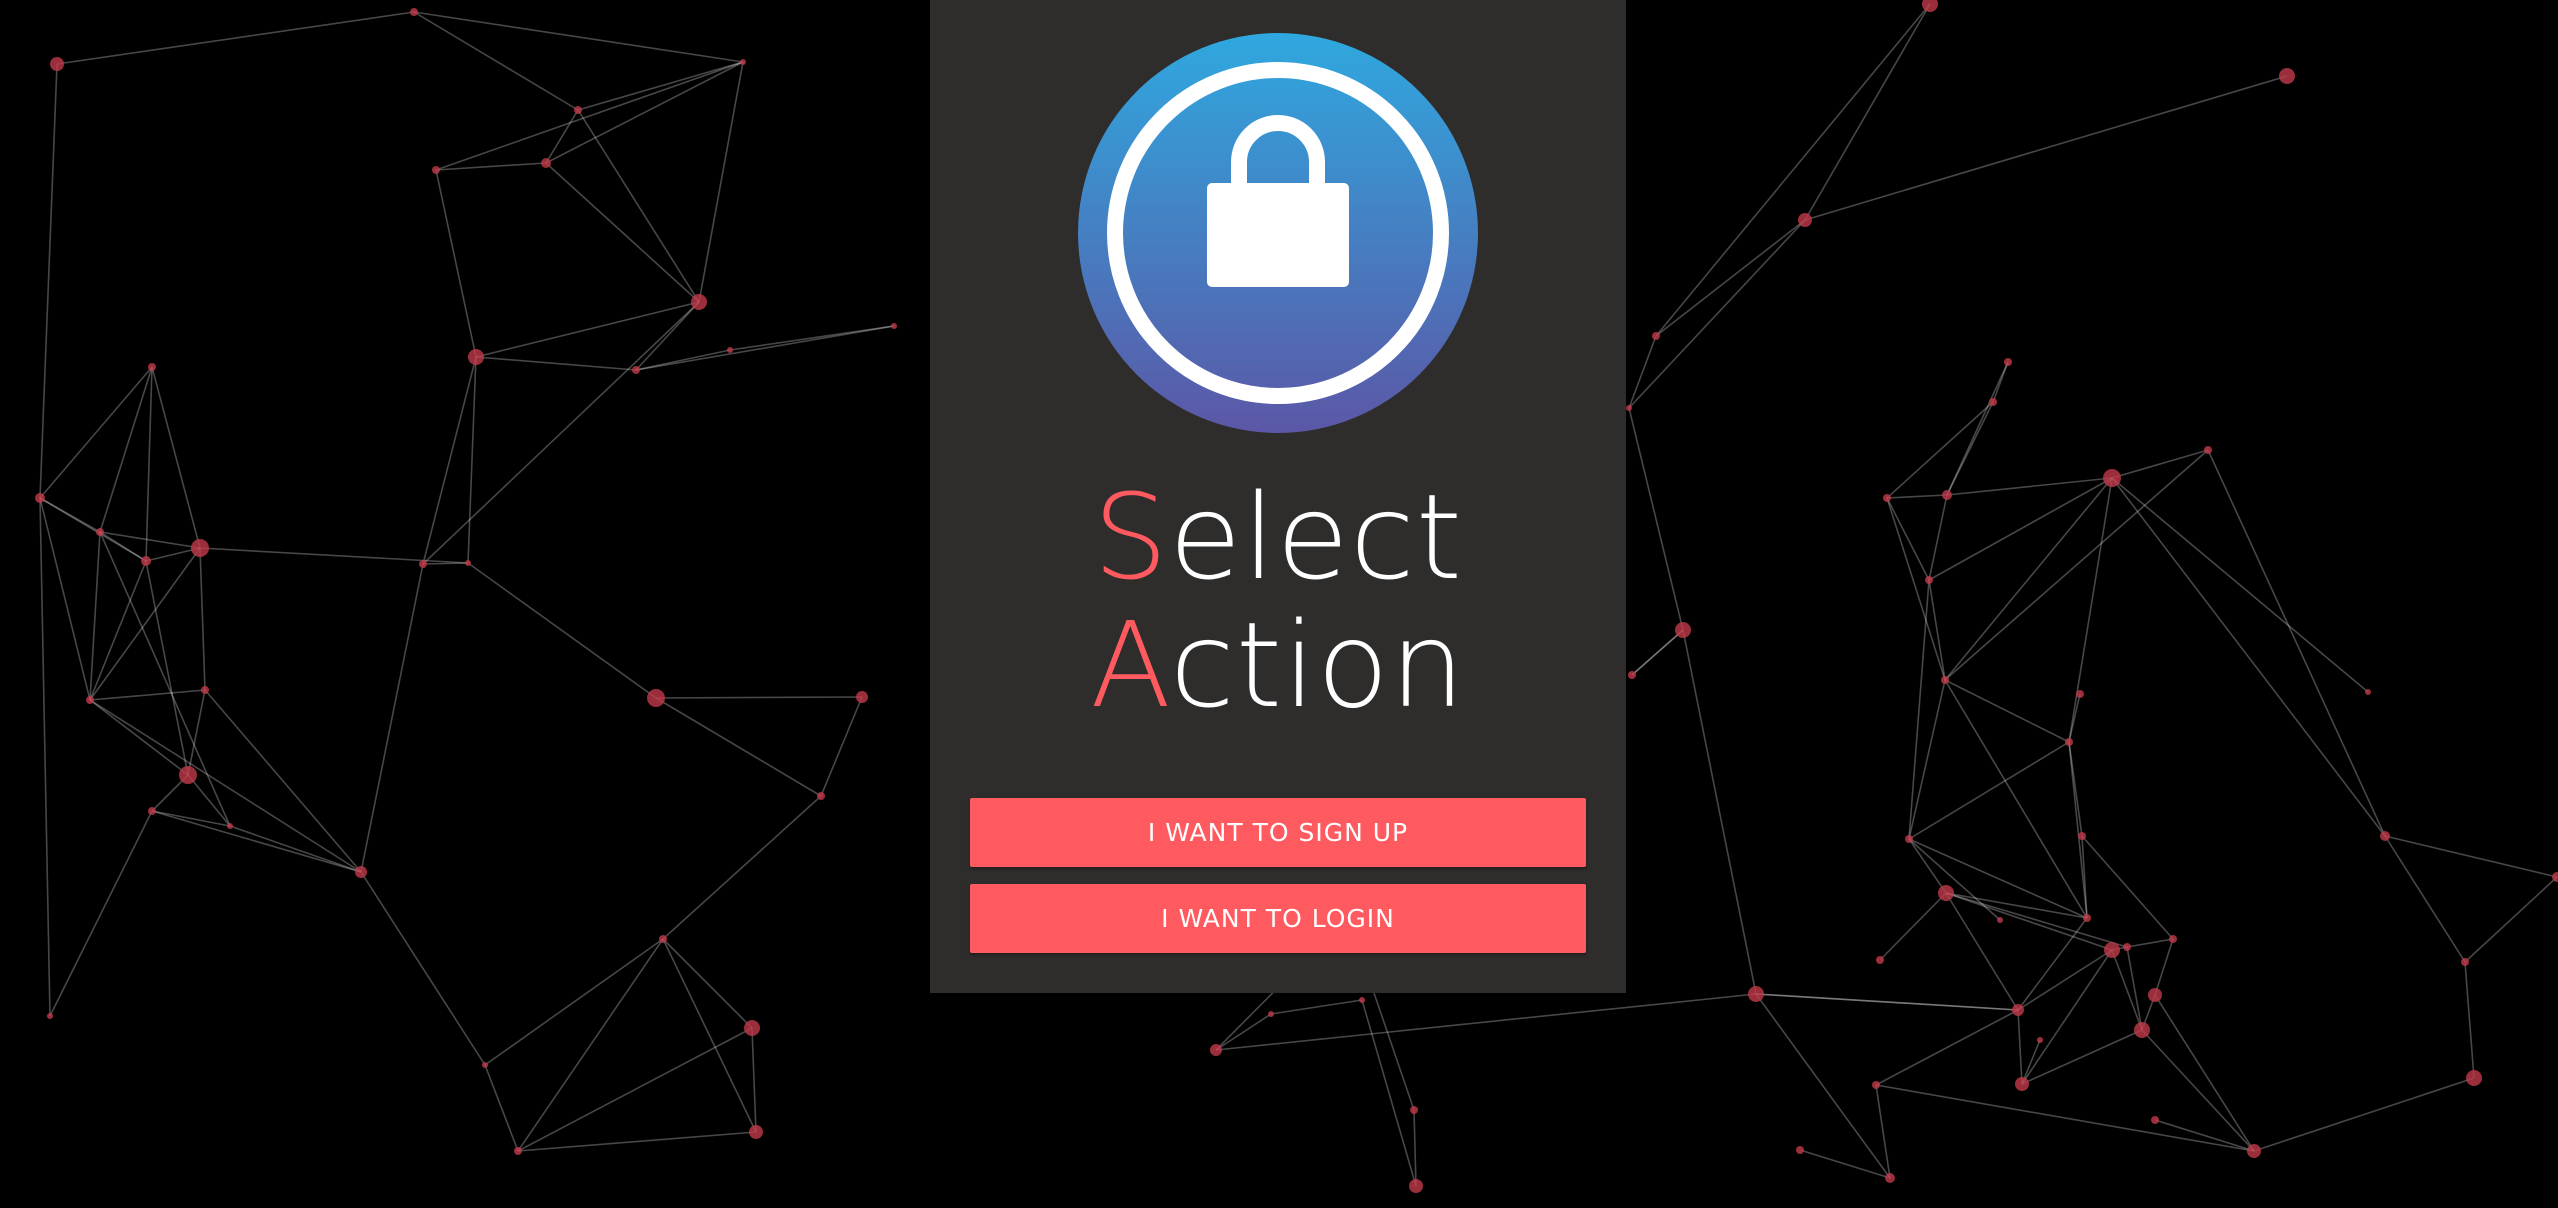  What do you see at coordinates (1278, 918) in the screenshot?
I see `login-button: I WANT TO LOGIN` at bounding box center [1278, 918].